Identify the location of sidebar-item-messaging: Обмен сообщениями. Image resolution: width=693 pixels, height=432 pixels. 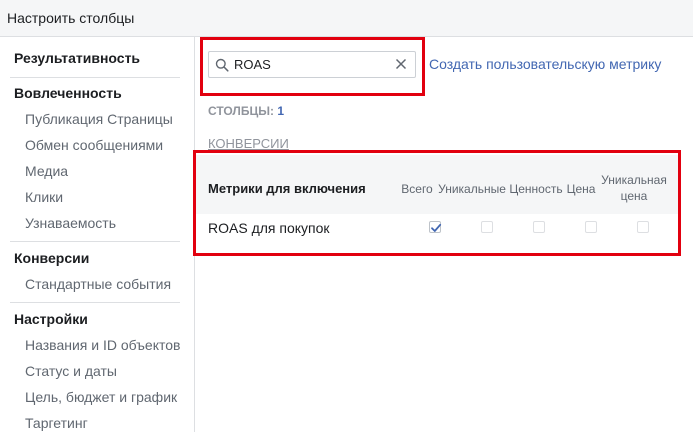
(94, 145).